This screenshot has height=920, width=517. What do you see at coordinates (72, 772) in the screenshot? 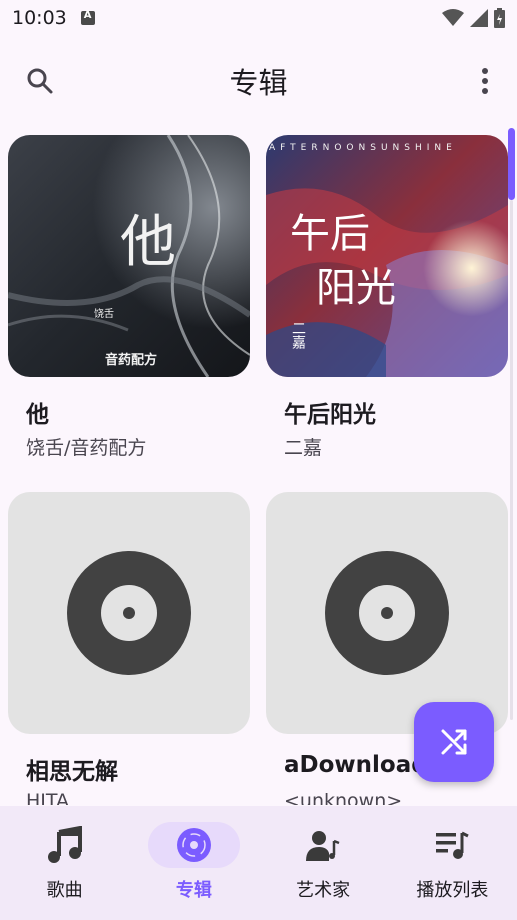
I see `album-title: 相思无解` at bounding box center [72, 772].